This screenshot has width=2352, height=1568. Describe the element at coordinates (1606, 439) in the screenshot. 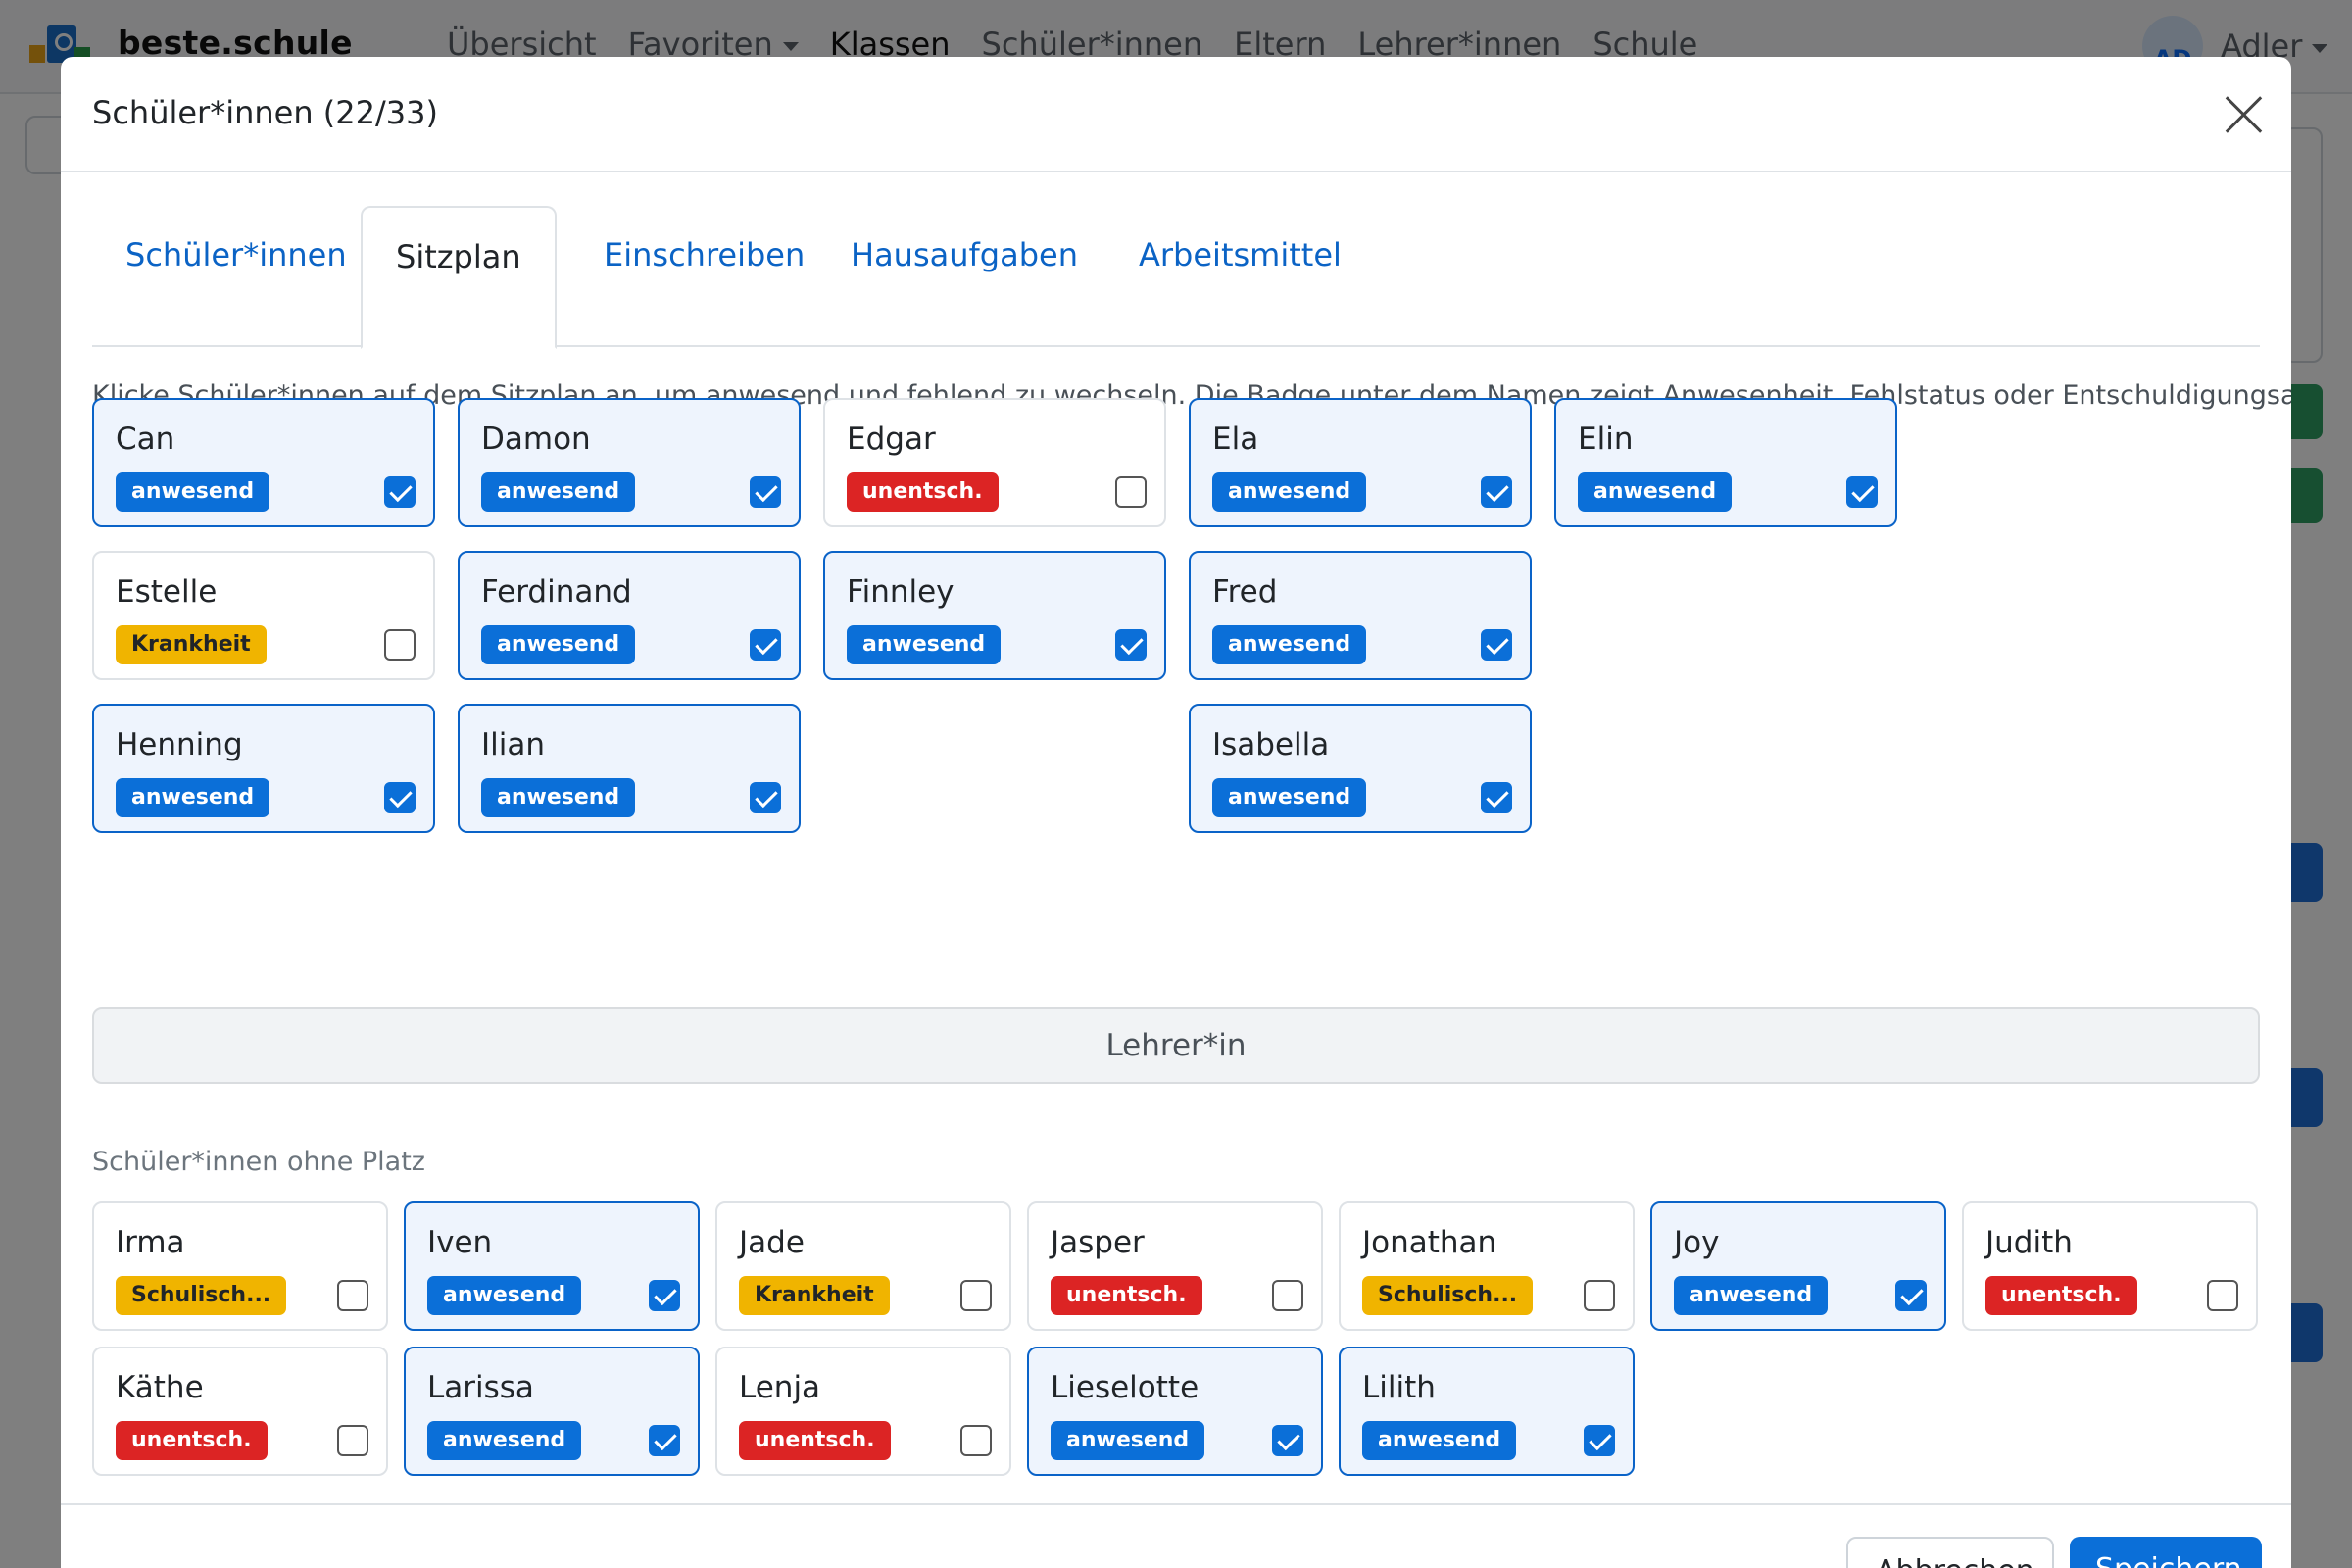

I see `student-name: Elin` at that location.